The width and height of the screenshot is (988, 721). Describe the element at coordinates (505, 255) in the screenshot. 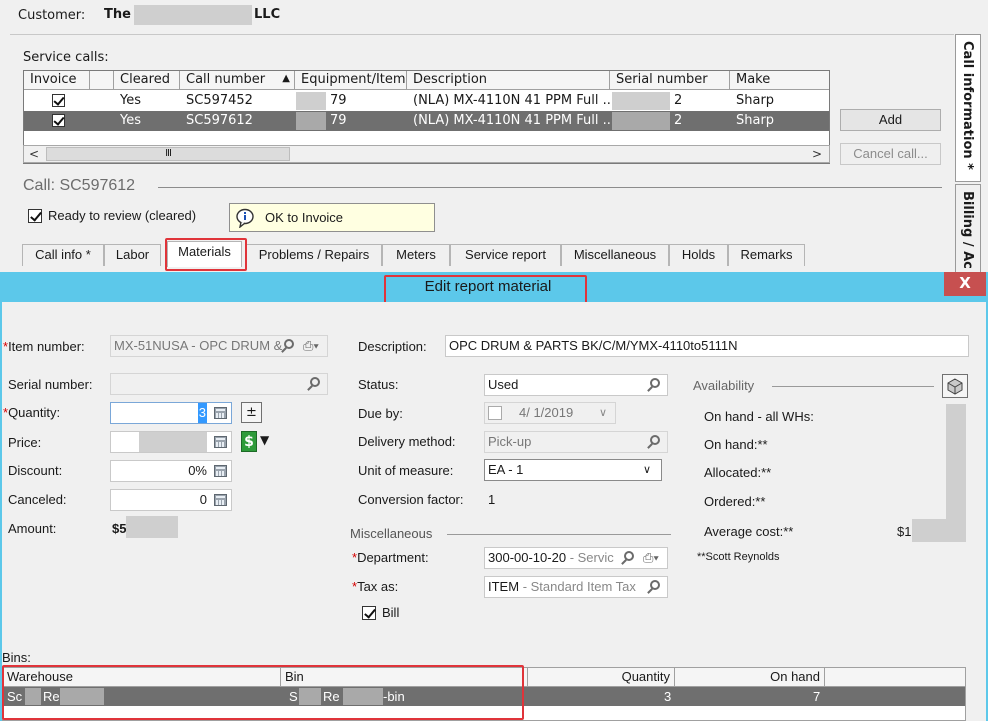

I see `tab-service-report: Service report` at that location.